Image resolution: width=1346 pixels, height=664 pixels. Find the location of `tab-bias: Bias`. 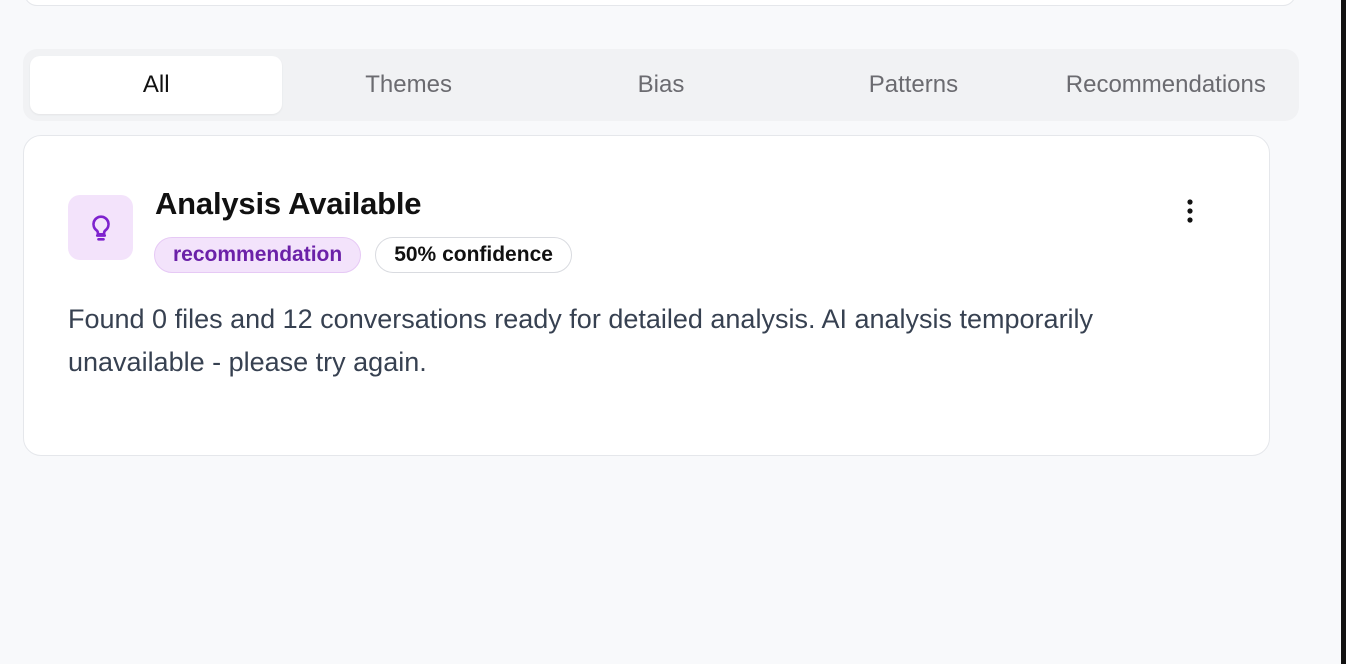

tab-bias: Bias is located at coordinates (661, 85).